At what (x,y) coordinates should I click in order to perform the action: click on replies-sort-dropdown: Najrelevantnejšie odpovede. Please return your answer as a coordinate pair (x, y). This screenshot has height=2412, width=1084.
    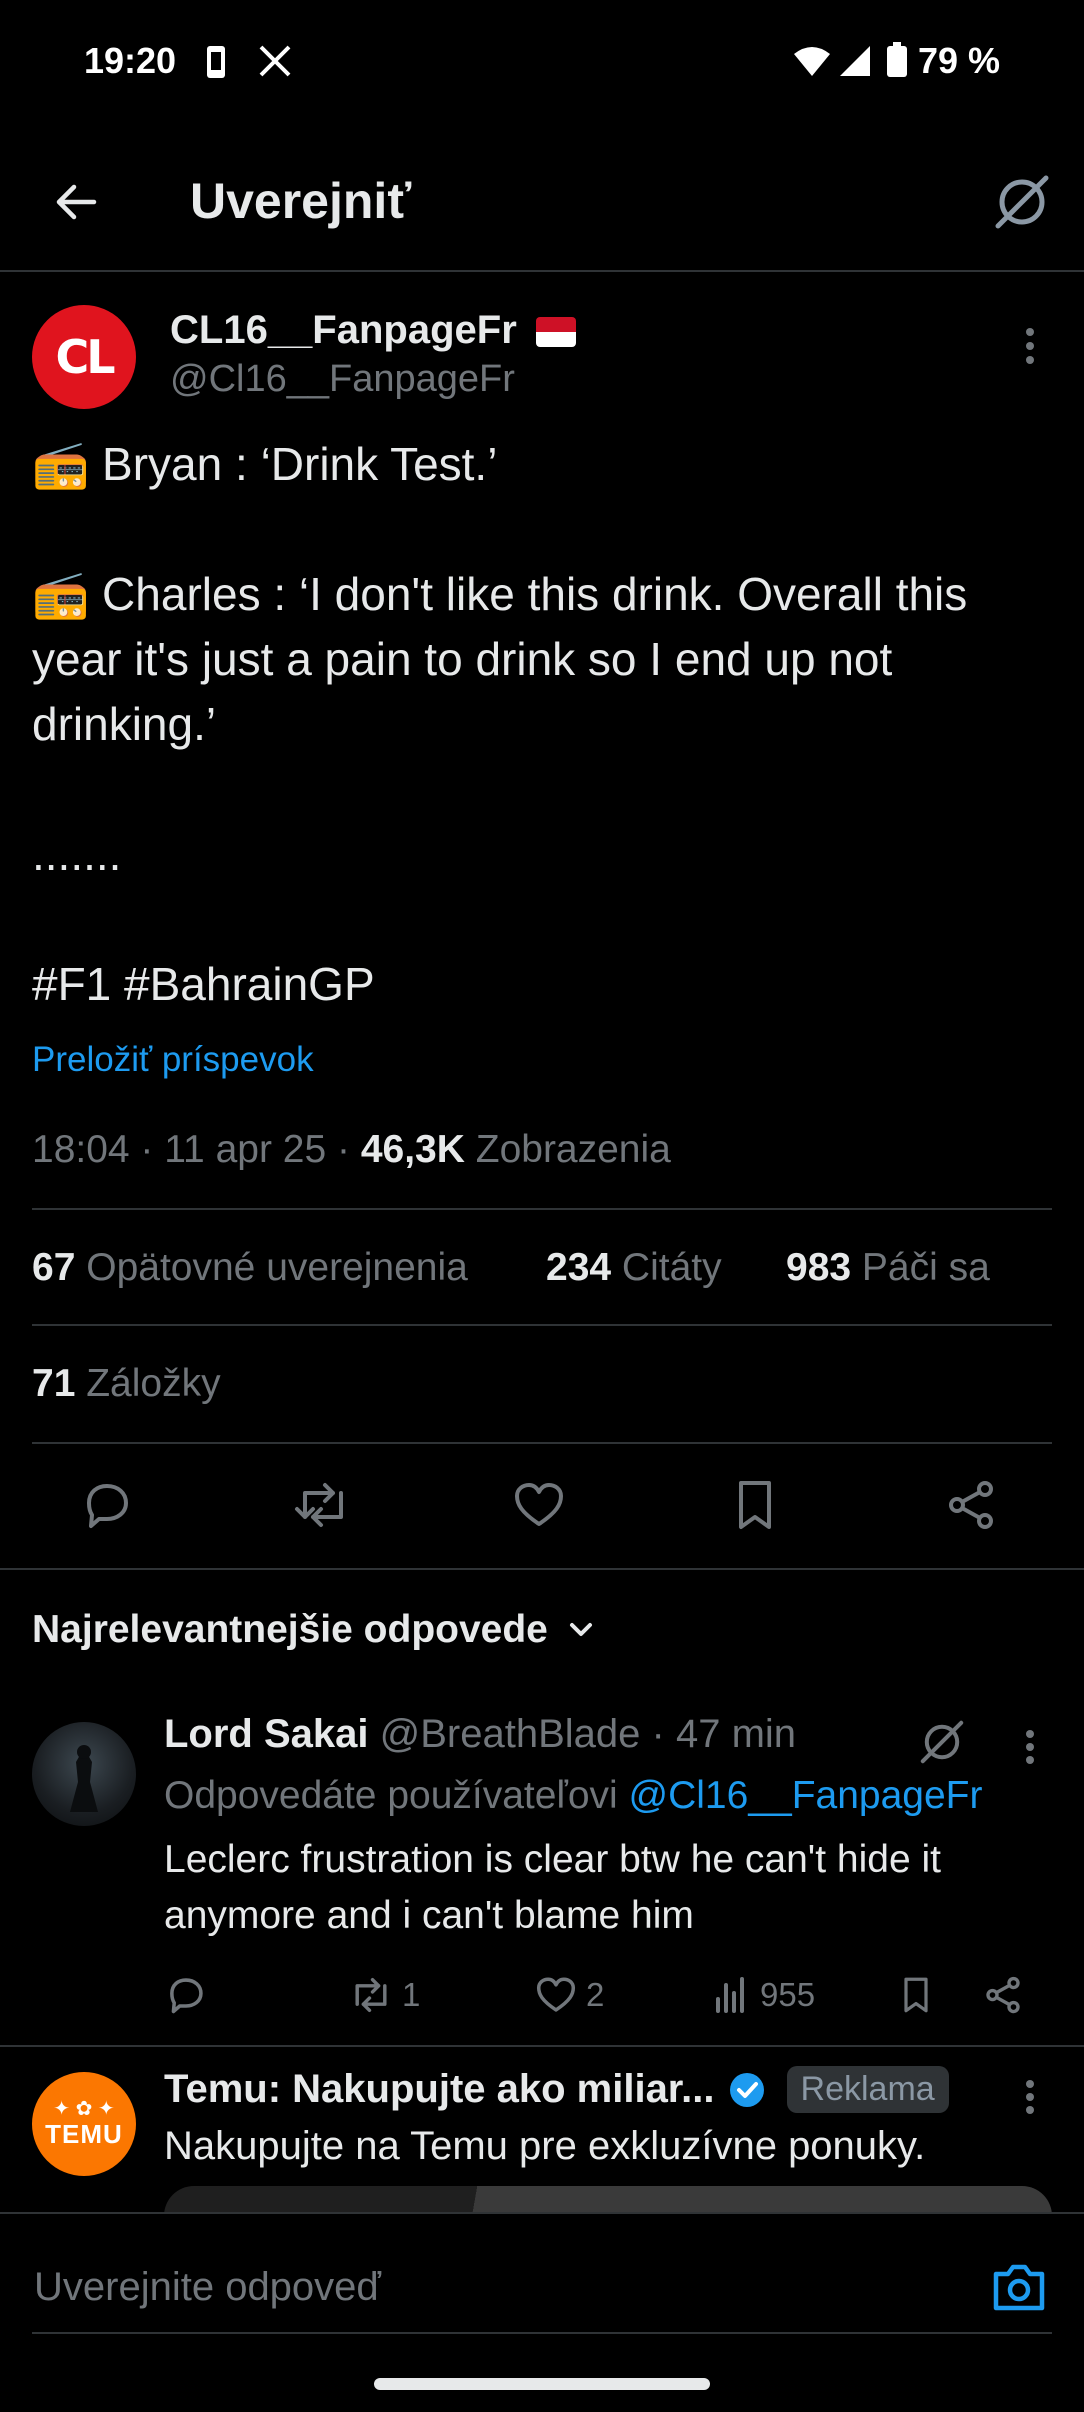
    Looking at the image, I should click on (314, 1630).